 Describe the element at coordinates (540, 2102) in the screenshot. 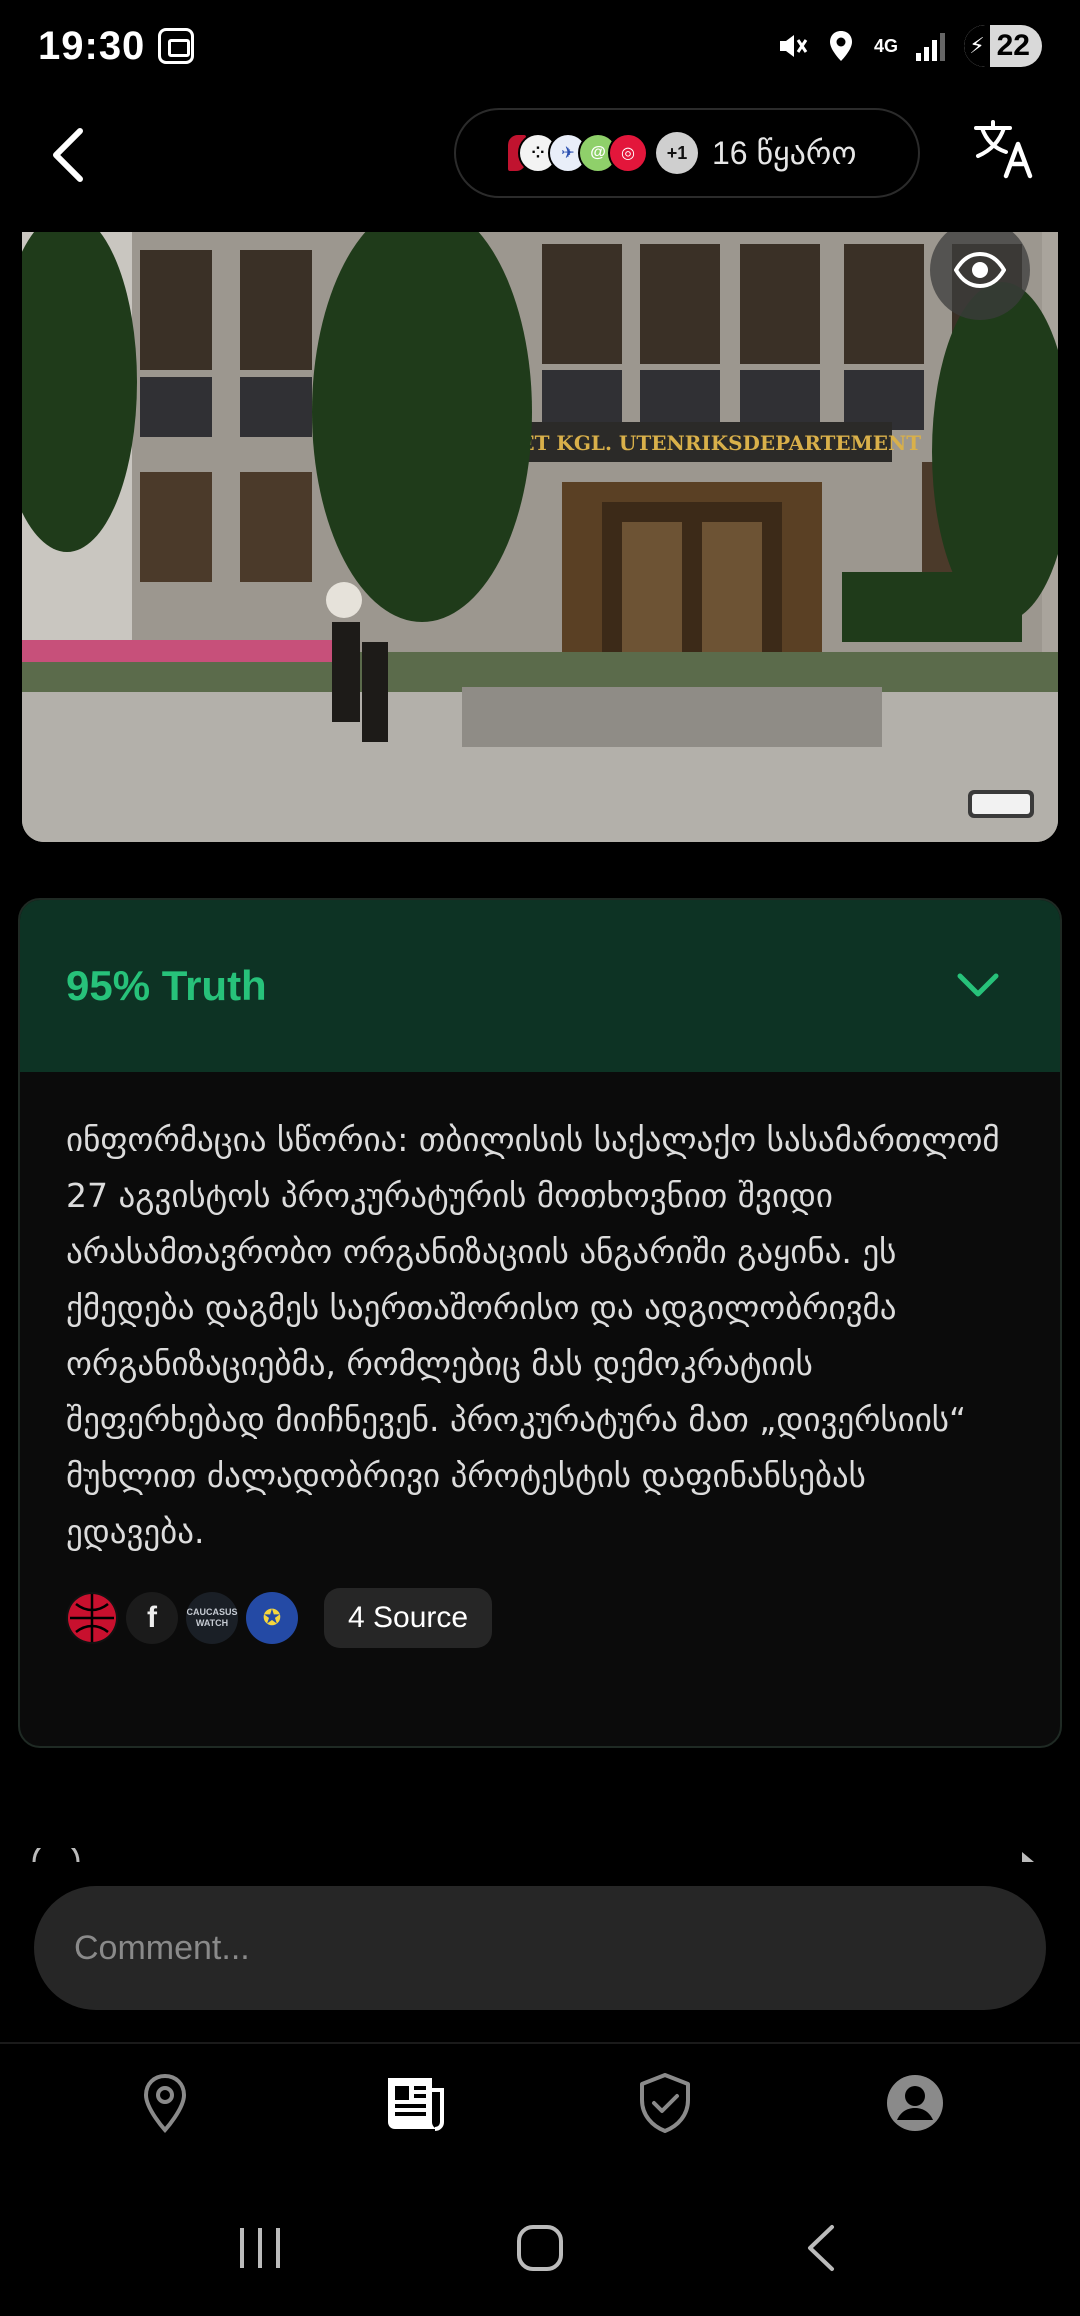

I see `bottom-navigation` at that location.